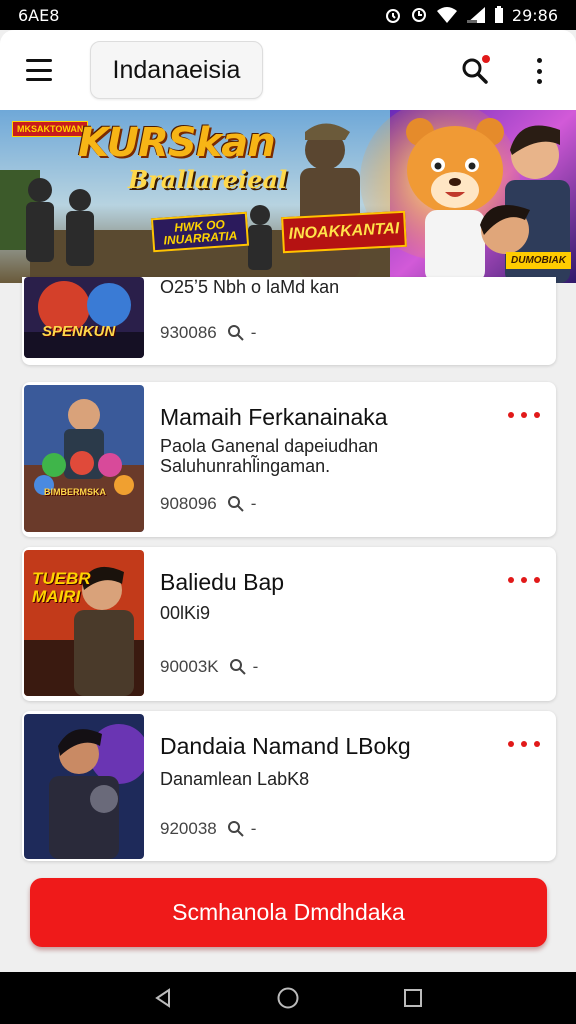  I want to click on item-meta-value: 908096, so click(188, 503).